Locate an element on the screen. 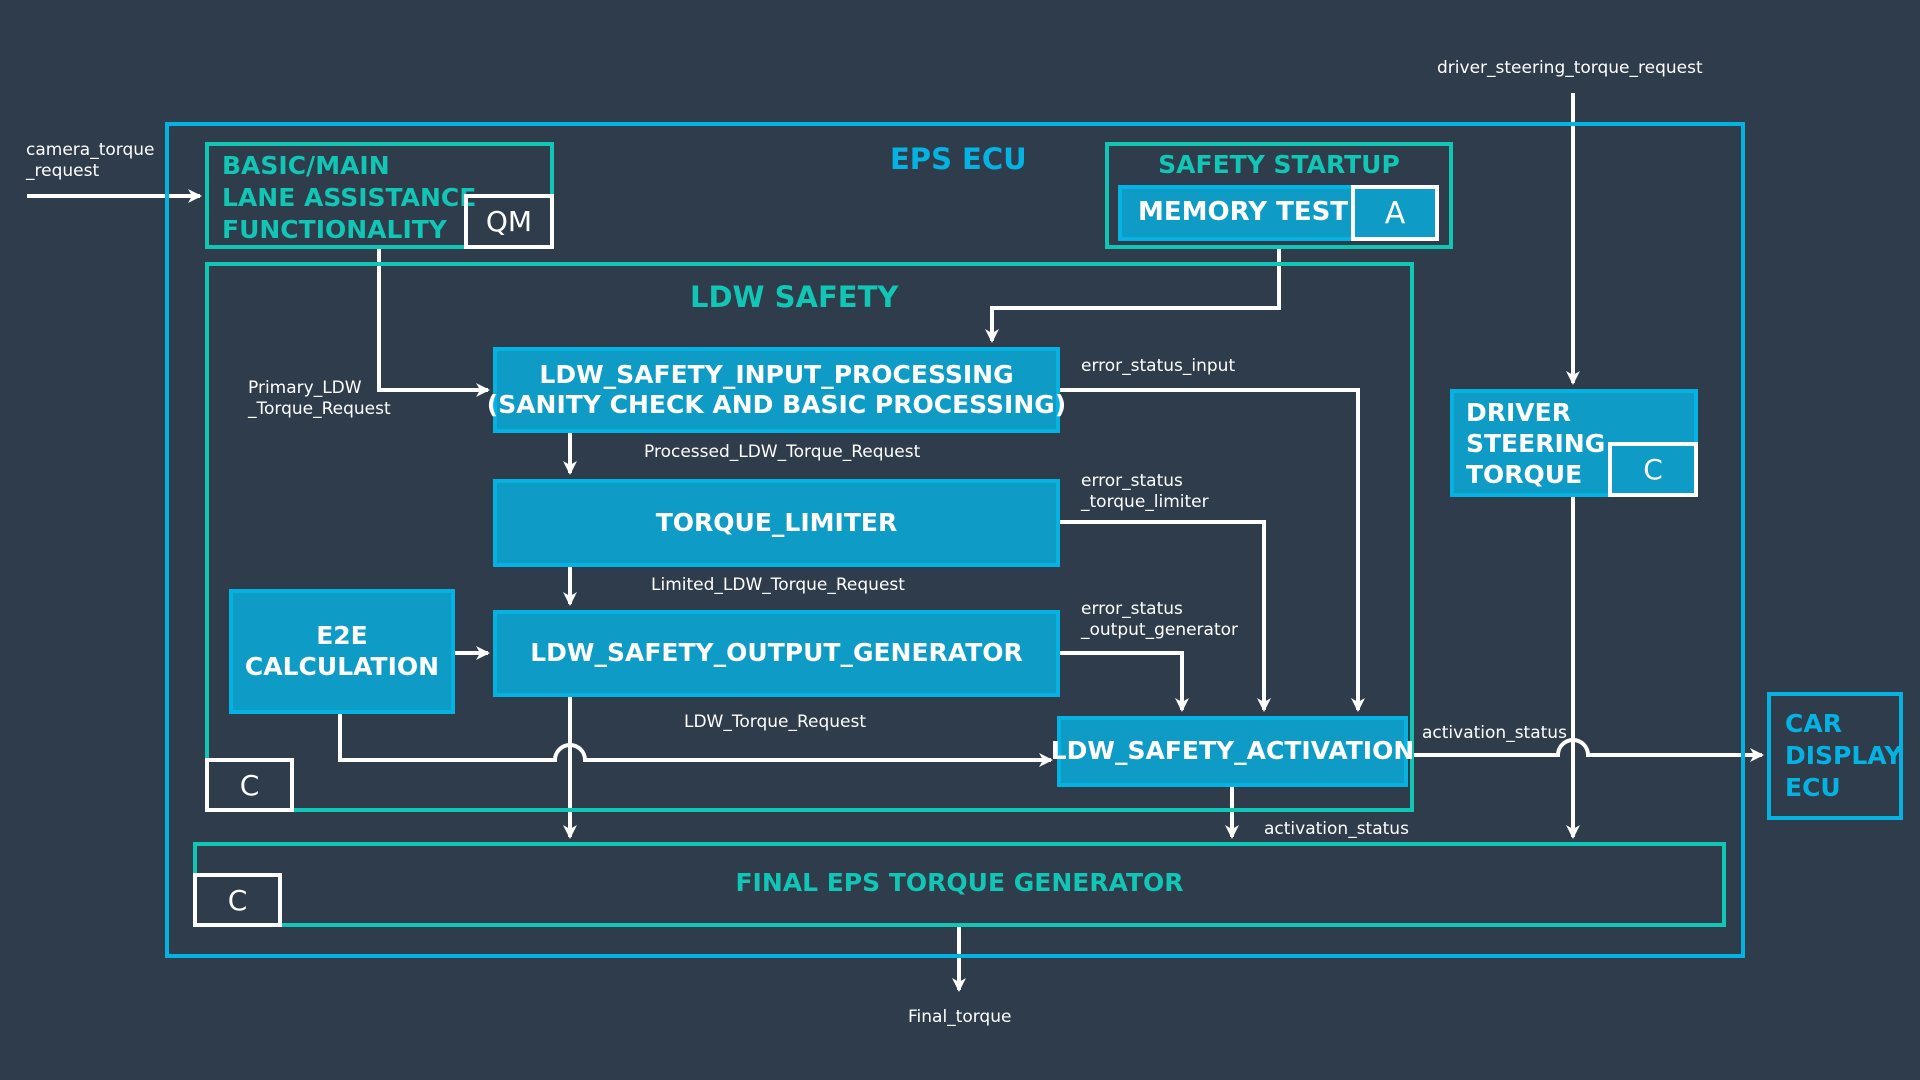 The width and height of the screenshot is (1920, 1080). label-activation-status-final: activation_status is located at coordinates (1336, 829).